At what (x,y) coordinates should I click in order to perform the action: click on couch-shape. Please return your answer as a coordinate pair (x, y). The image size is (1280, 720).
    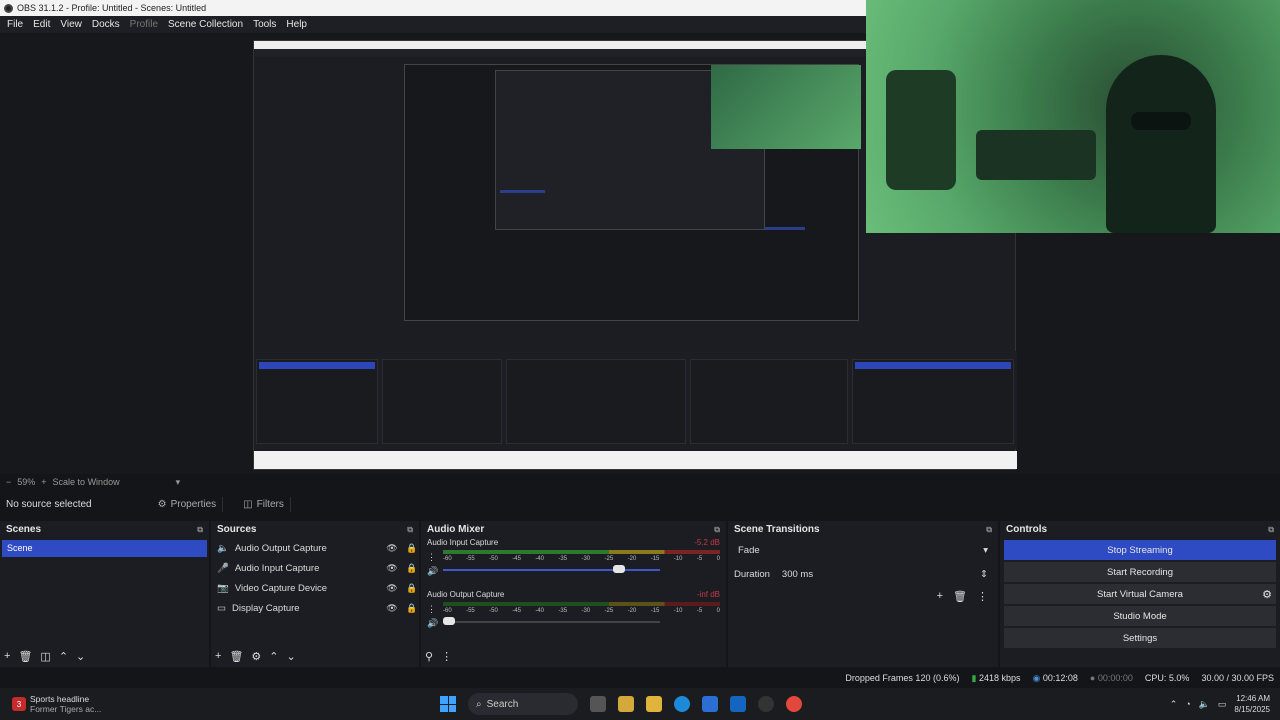
    Looking at the image, I should click on (1036, 155).